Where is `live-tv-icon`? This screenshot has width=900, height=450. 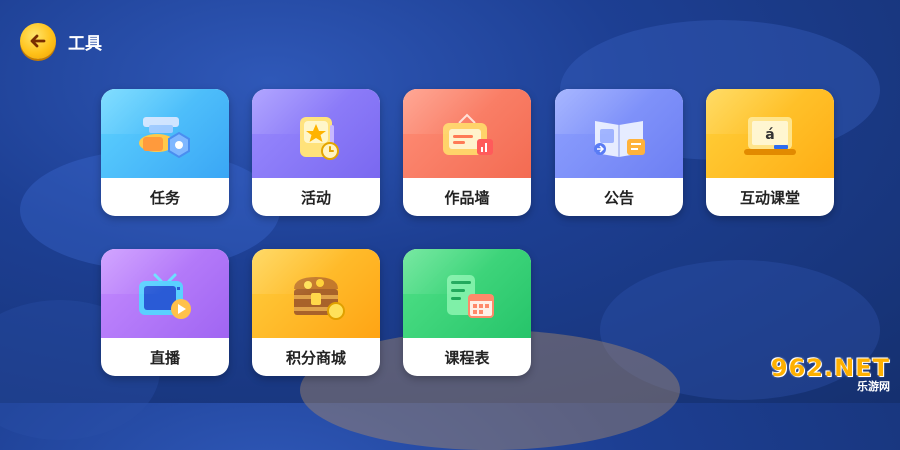
live-tv-icon is located at coordinates (165, 296).